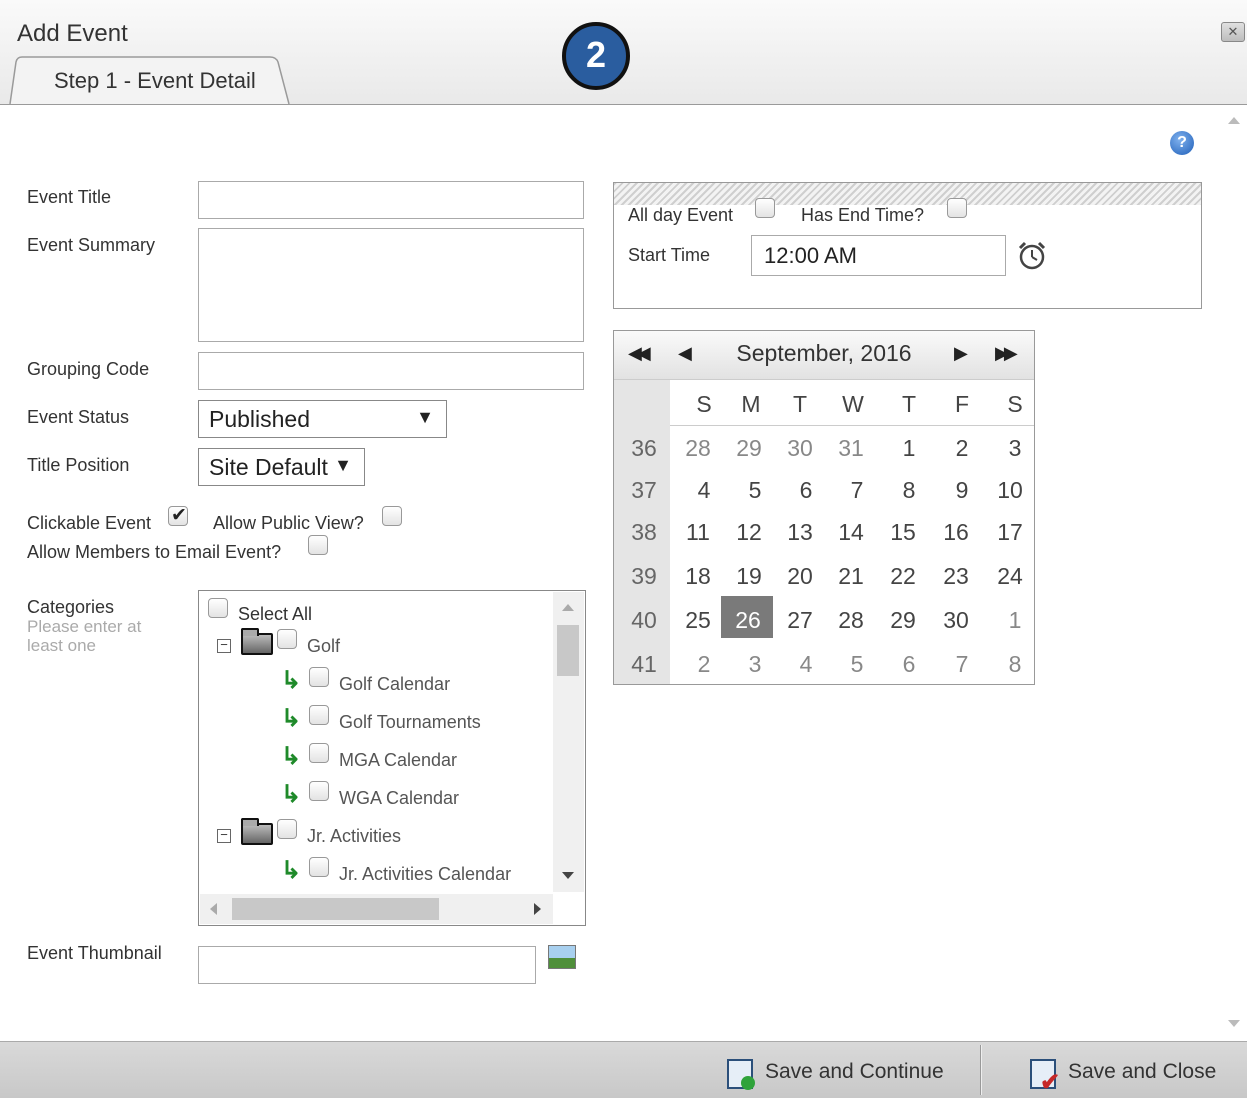  What do you see at coordinates (903, 532) in the screenshot?
I see `calendar-day: 15` at bounding box center [903, 532].